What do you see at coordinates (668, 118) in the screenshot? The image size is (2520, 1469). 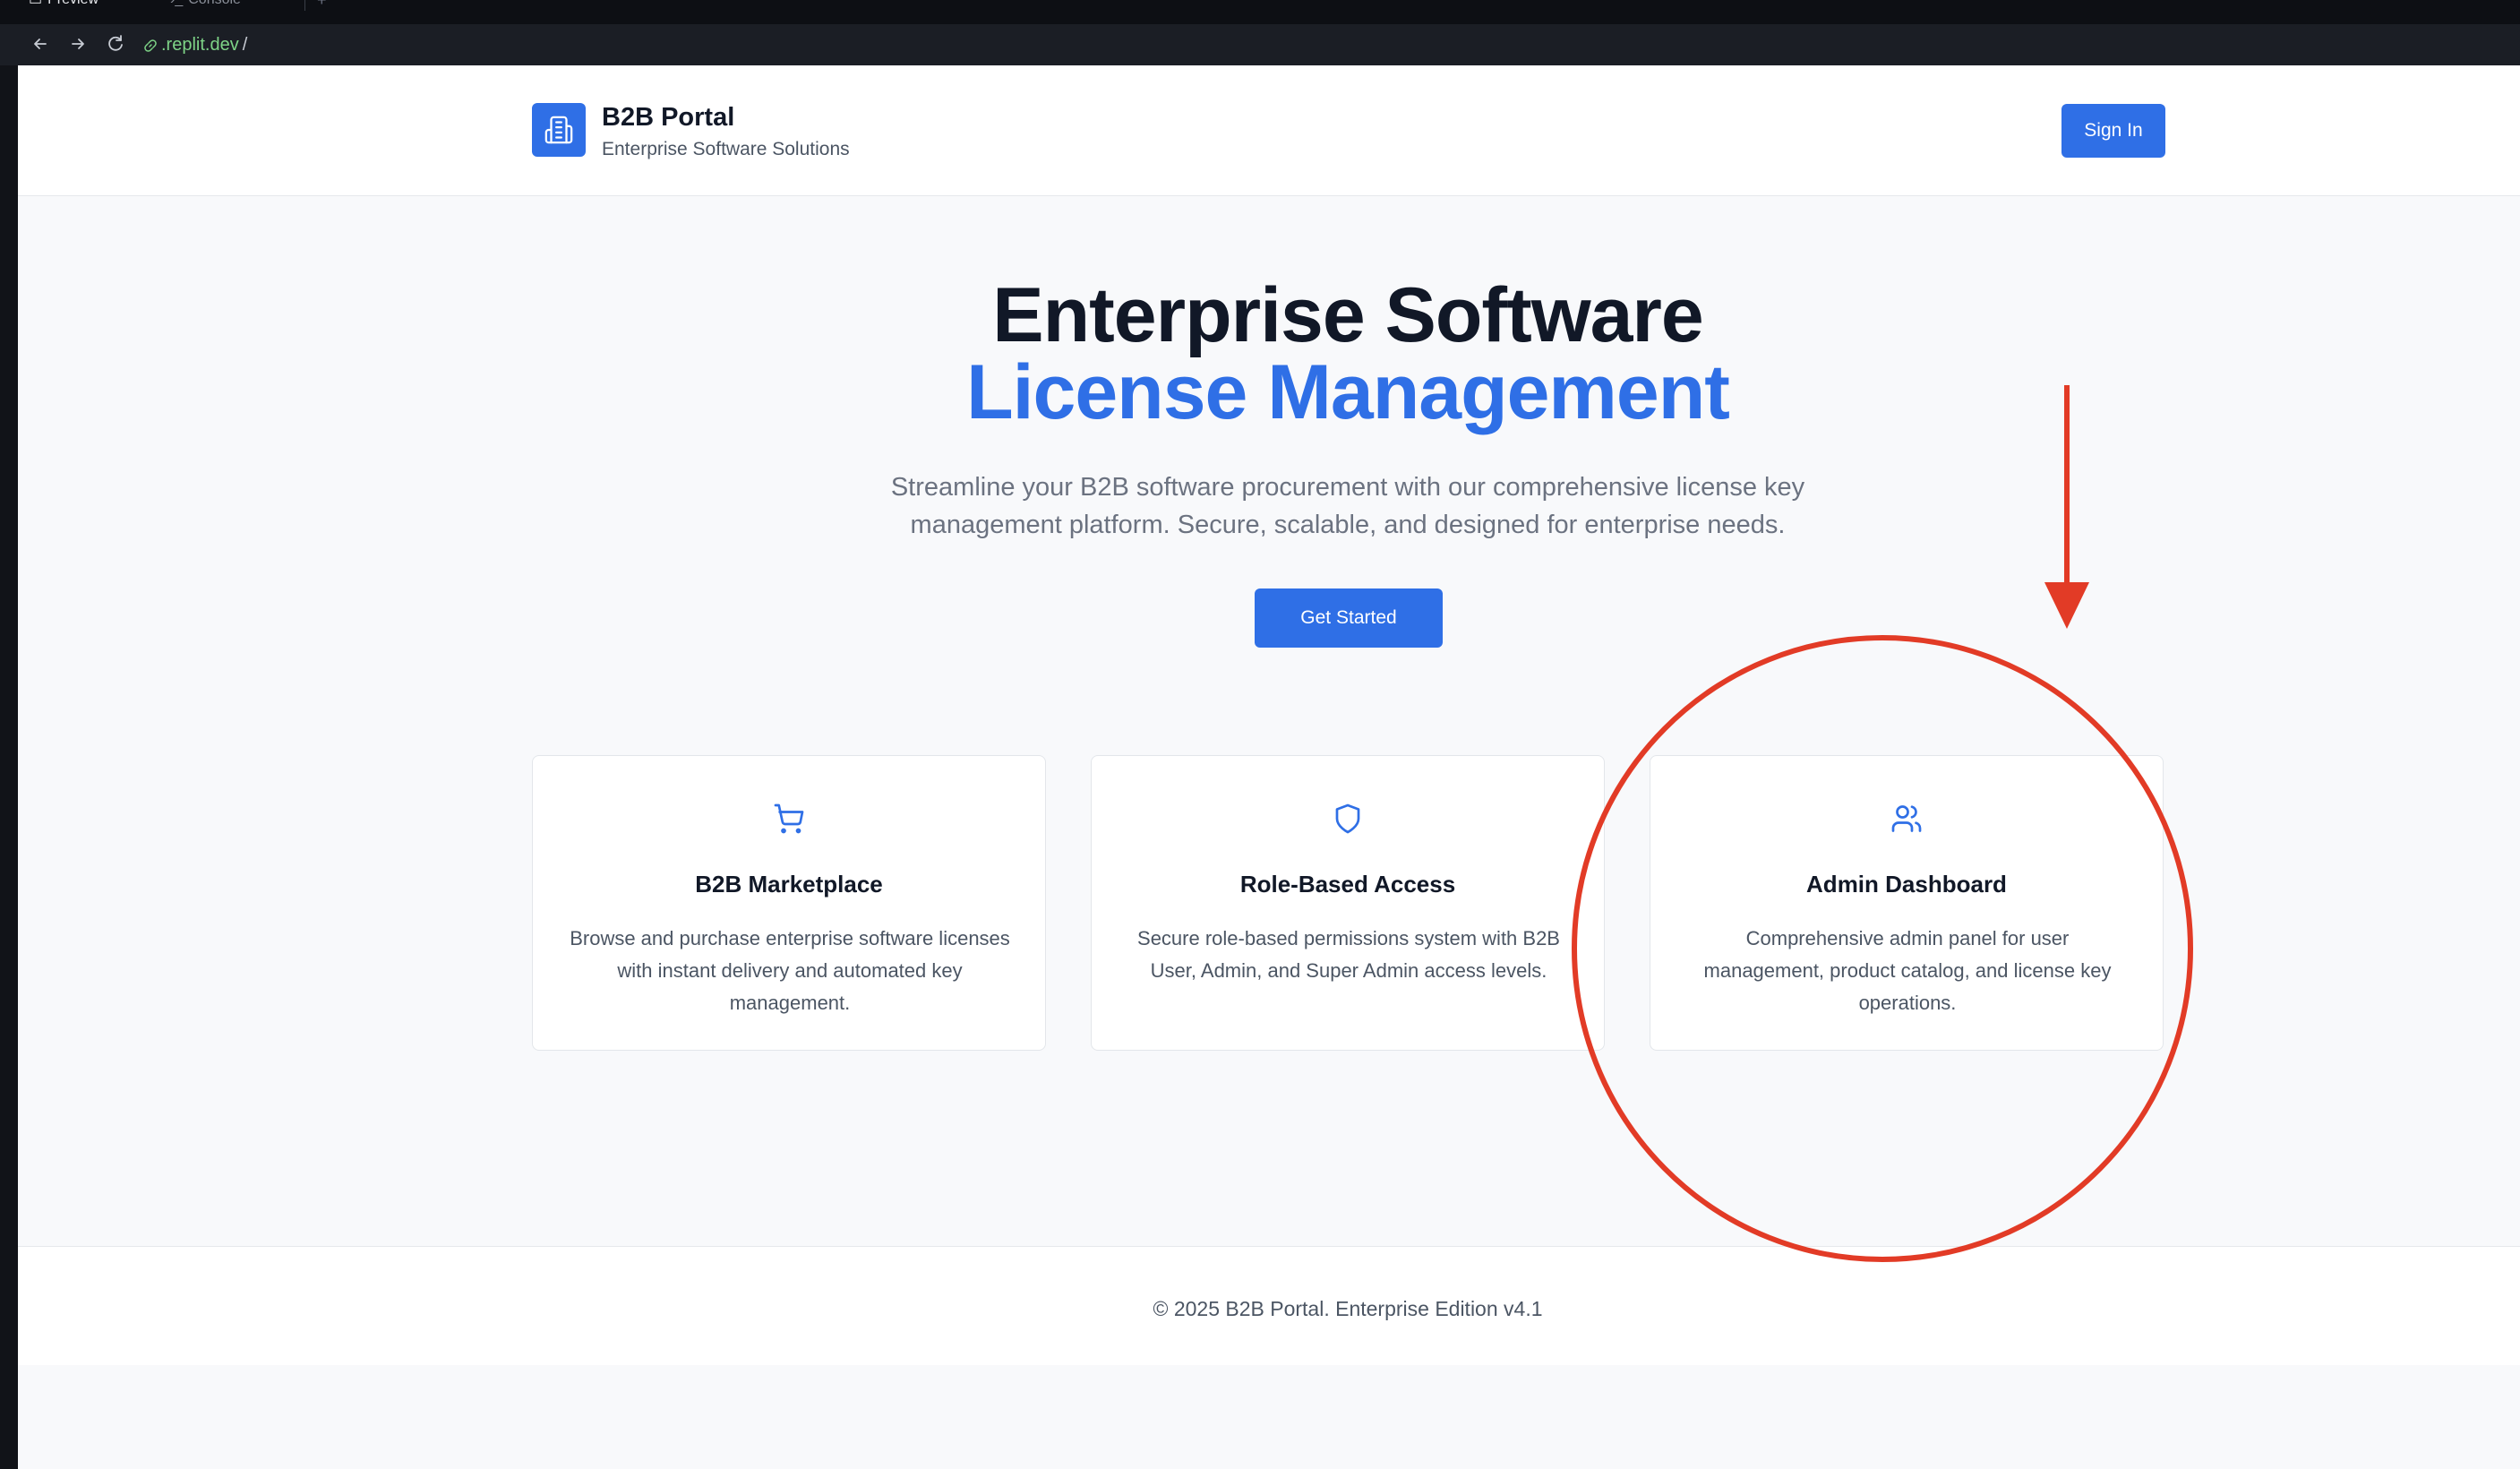 I see `brand-name: B2B Portal` at bounding box center [668, 118].